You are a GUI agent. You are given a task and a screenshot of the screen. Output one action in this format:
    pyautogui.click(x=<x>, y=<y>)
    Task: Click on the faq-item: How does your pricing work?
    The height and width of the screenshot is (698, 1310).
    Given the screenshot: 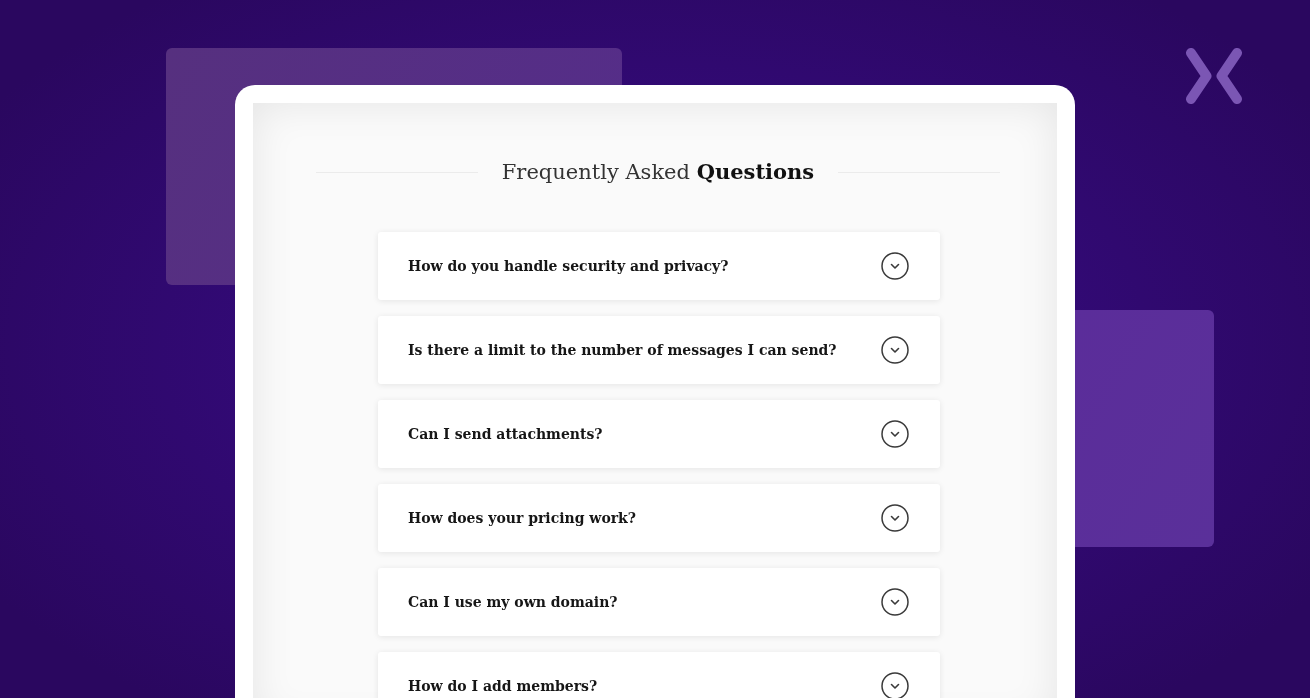 What is the action you would take?
    pyautogui.click(x=659, y=518)
    